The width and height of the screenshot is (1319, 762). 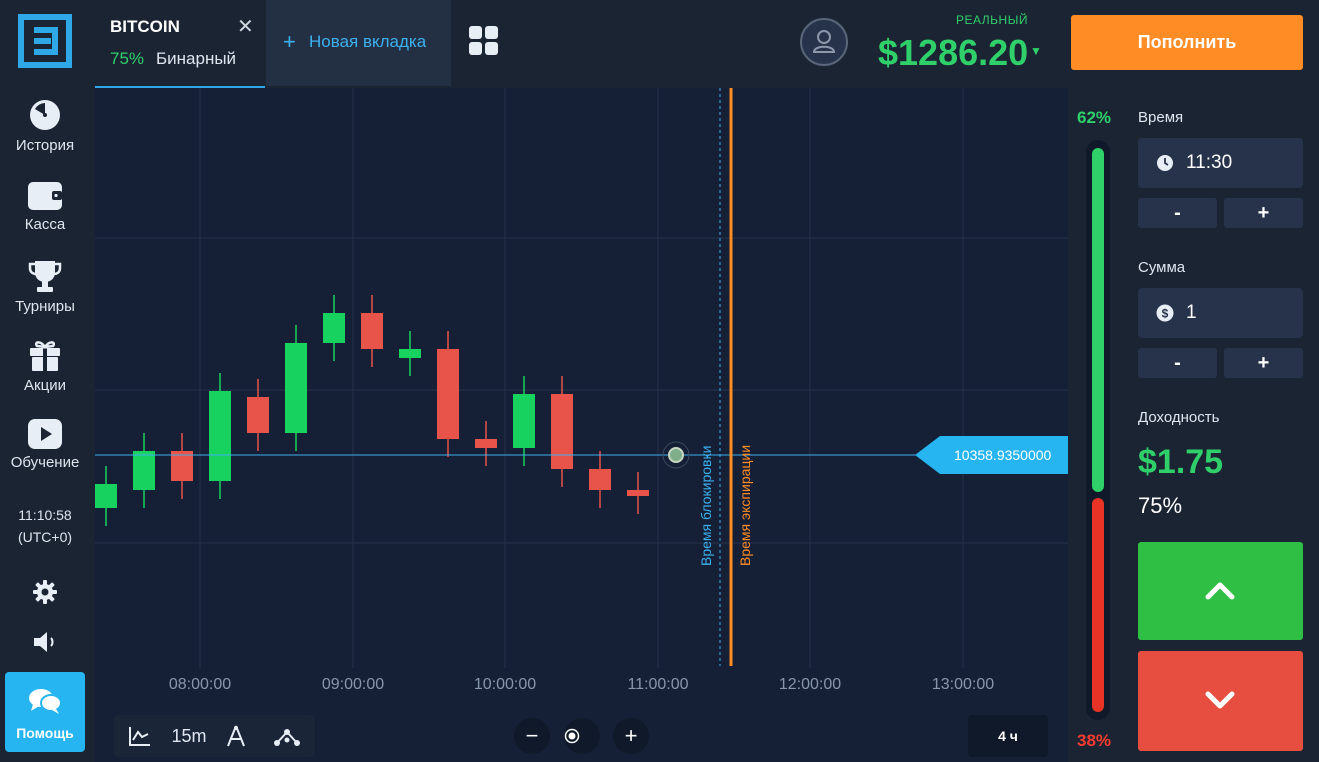 What do you see at coordinates (1181, 462) in the screenshot?
I see `profit-amount: $1.75` at bounding box center [1181, 462].